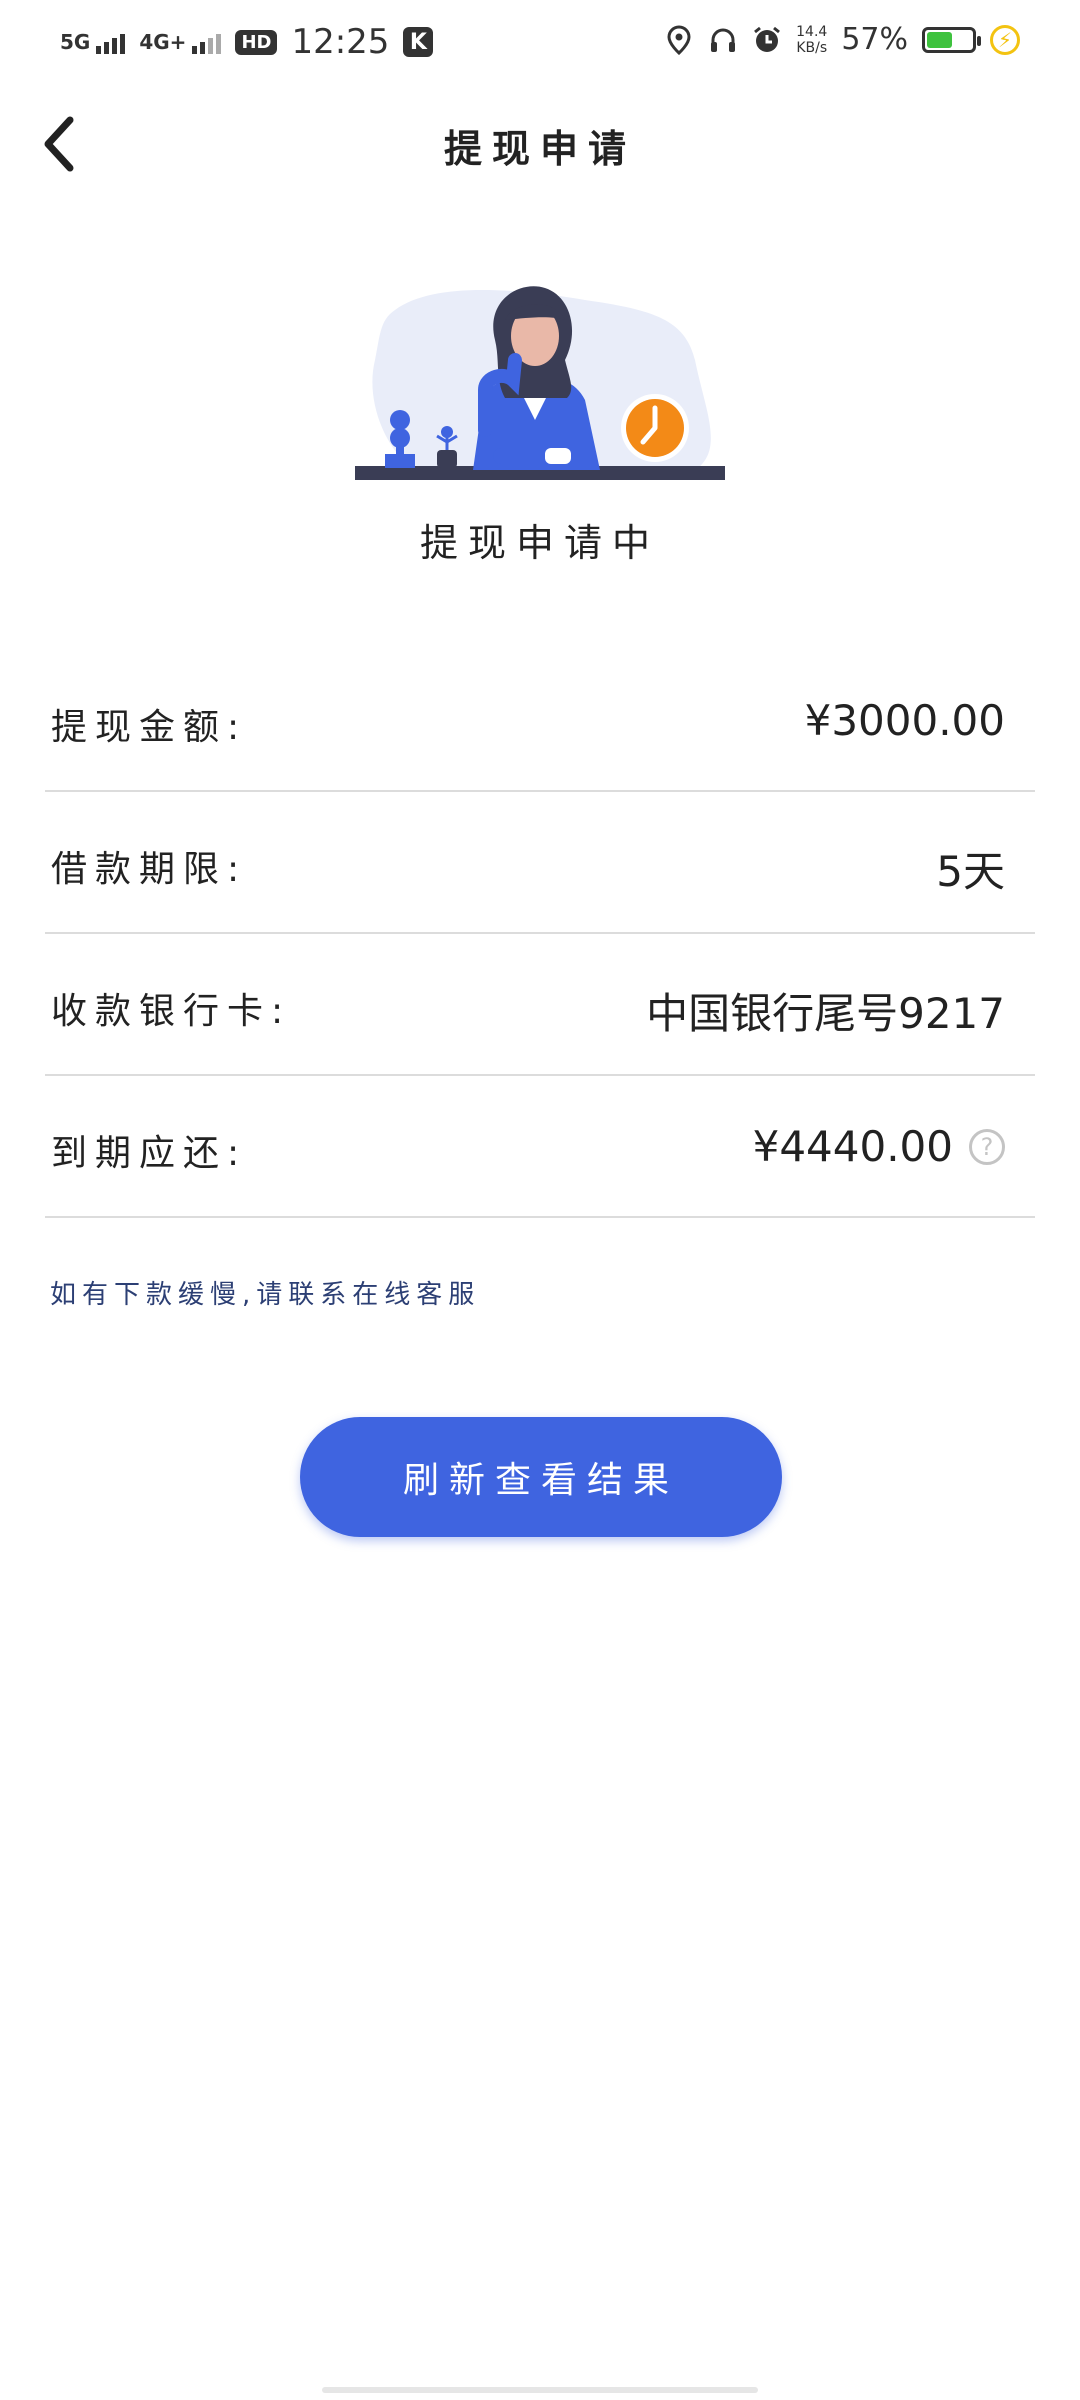  Describe the element at coordinates (939, 39) in the screenshot. I see `battery-fill` at that location.